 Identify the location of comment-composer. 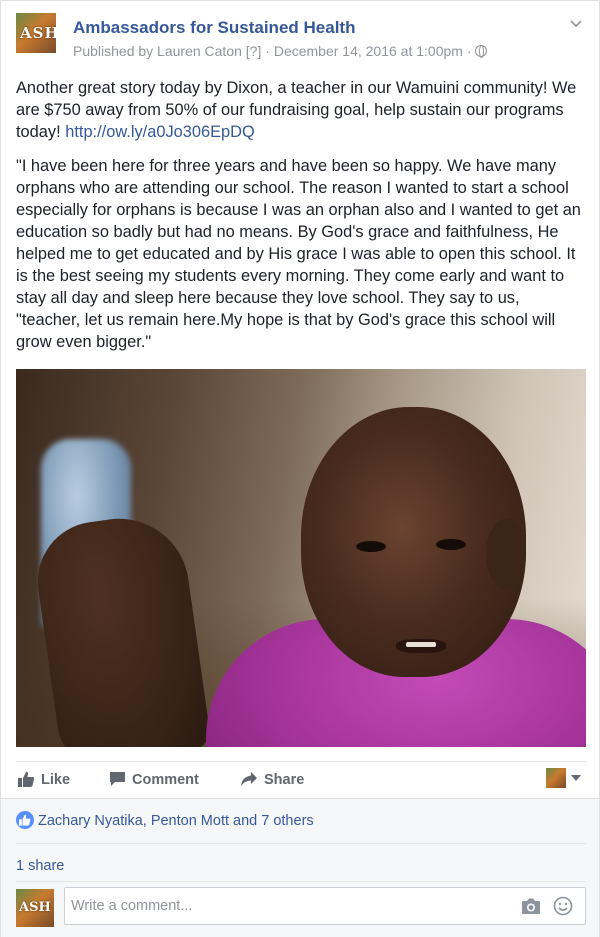
(325, 906).